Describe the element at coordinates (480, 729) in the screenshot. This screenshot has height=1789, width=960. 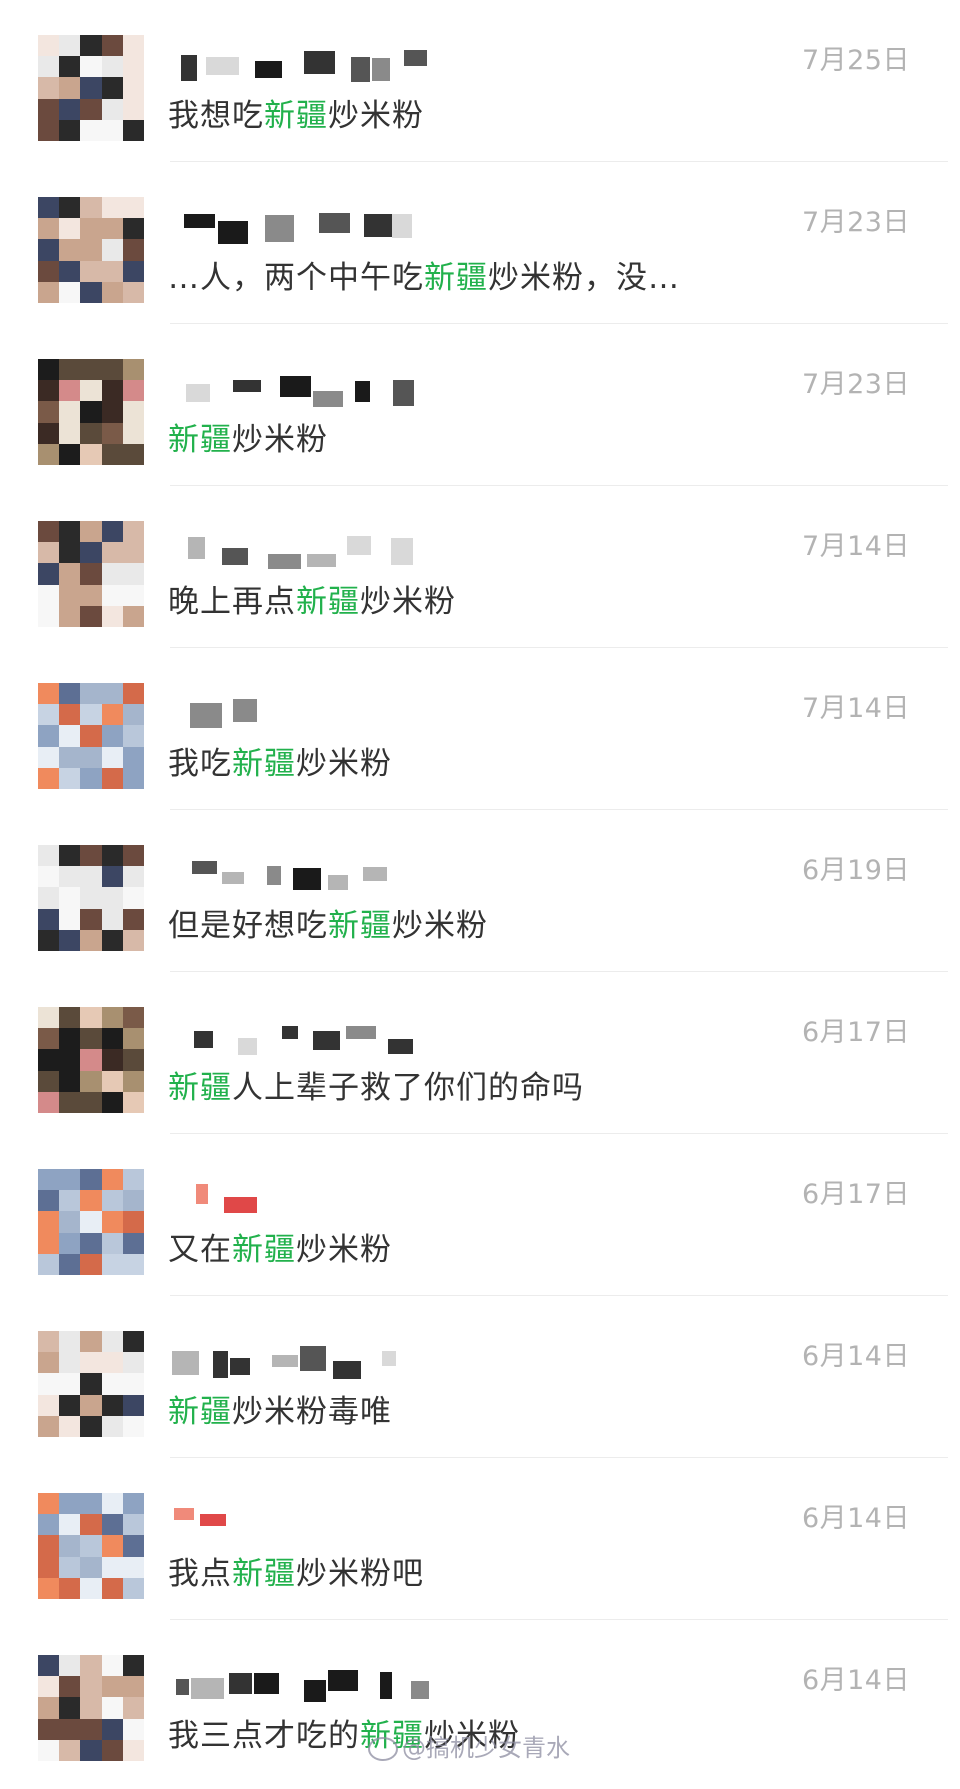
I see `list-item: 7月14日 我吃新疆炒米粉` at that location.